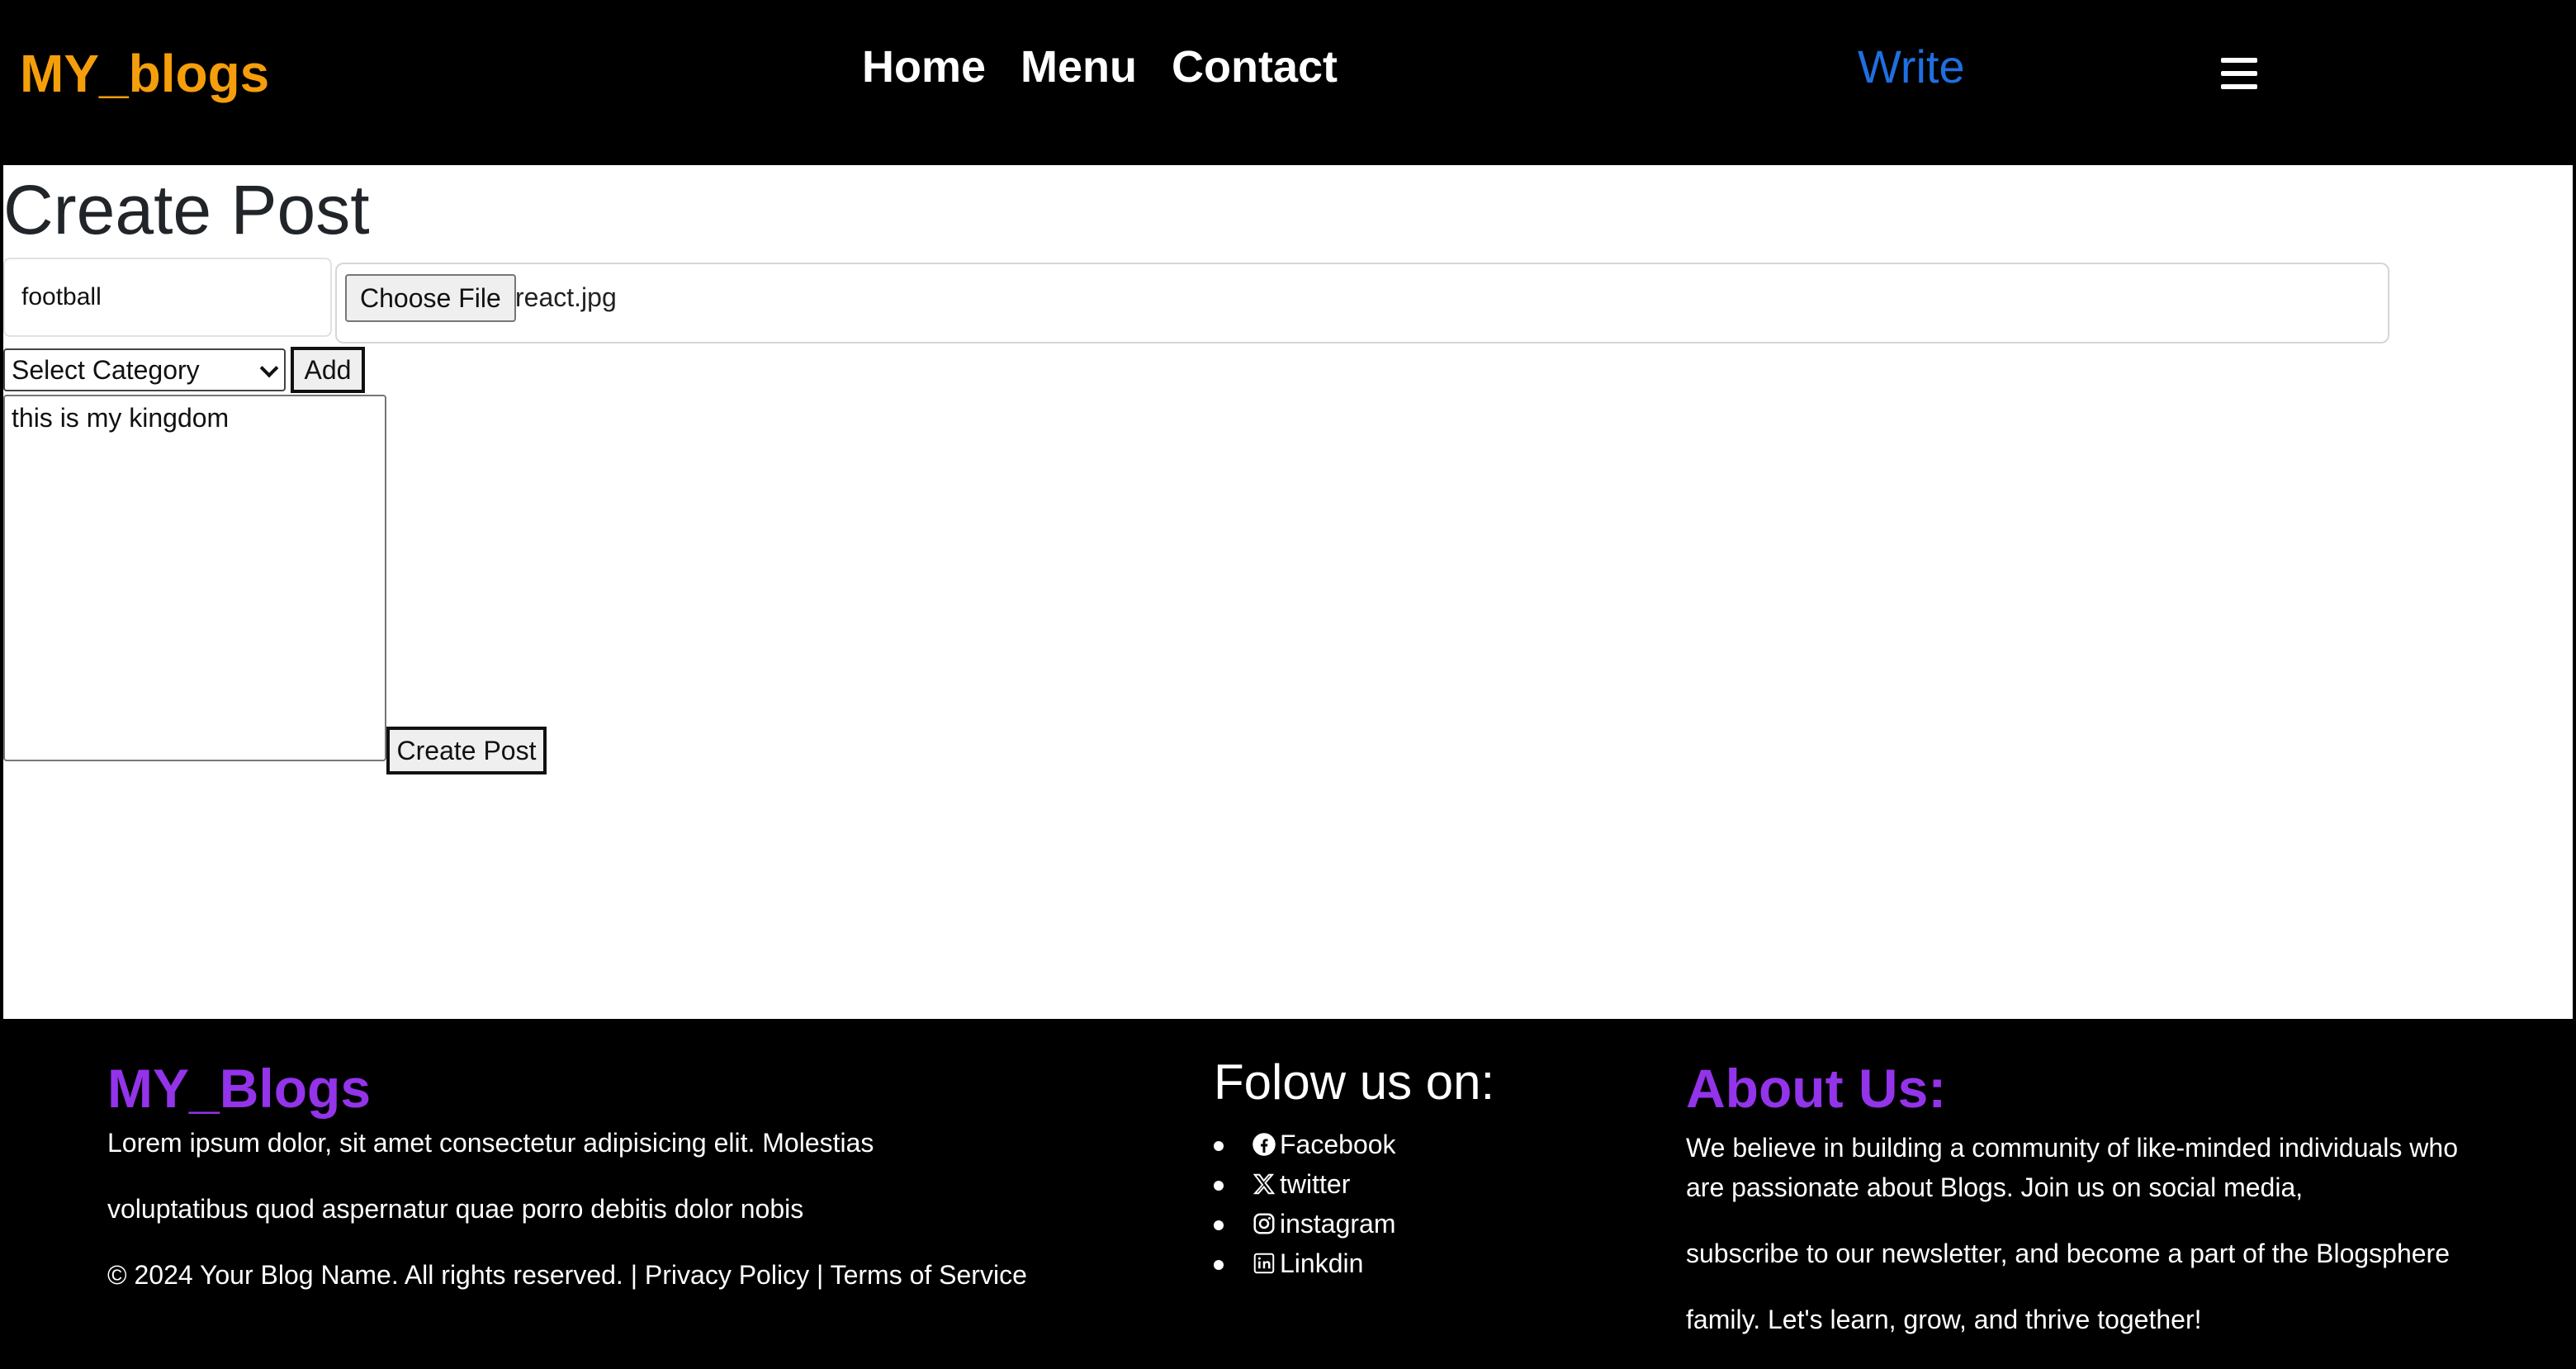 This screenshot has height=1369, width=2576. What do you see at coordinates (1264, 1184) in the screenshot?
I see `x-twitter-icon` at bounding box center [1264, 1184].